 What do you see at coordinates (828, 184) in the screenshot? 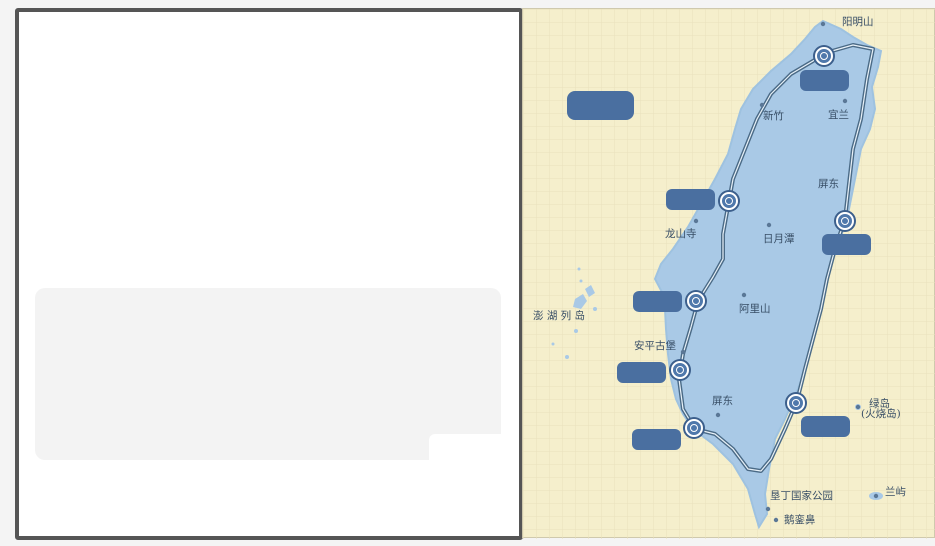
I see `label-pingdong-east: 屏东` at bounding box center [828, 184].